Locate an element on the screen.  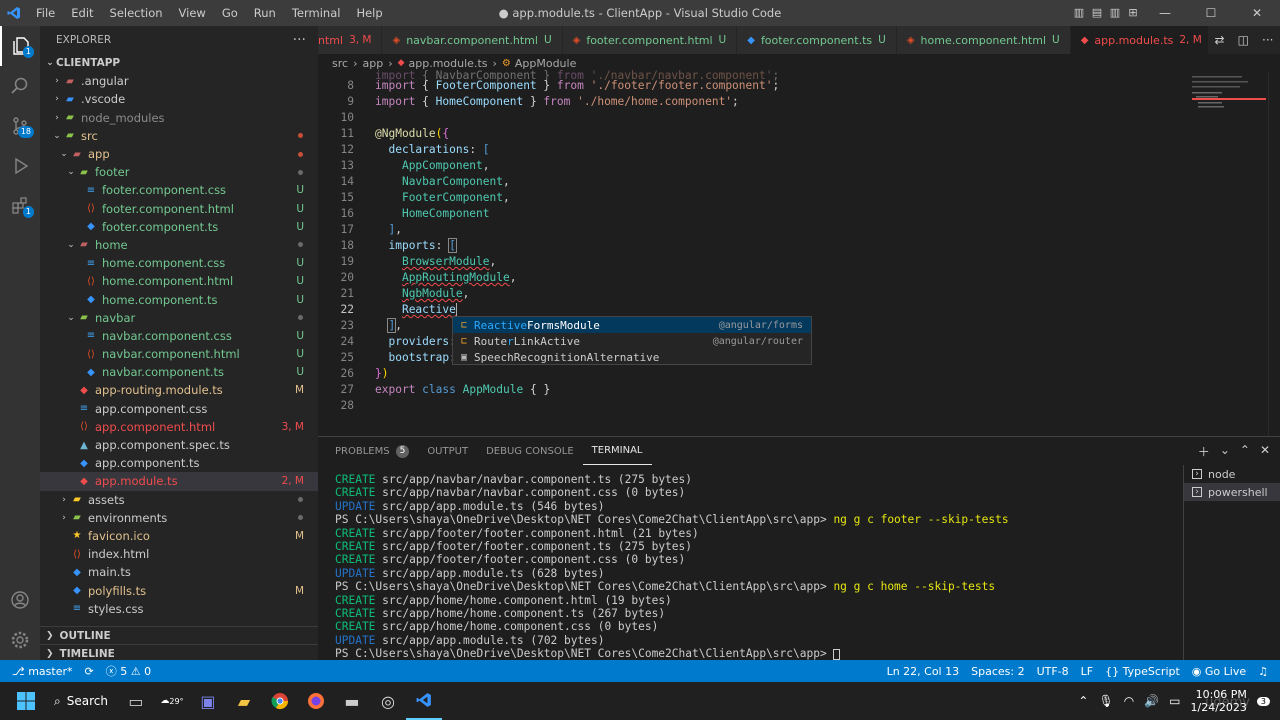
account-icon is located at coordinates (20, 600).